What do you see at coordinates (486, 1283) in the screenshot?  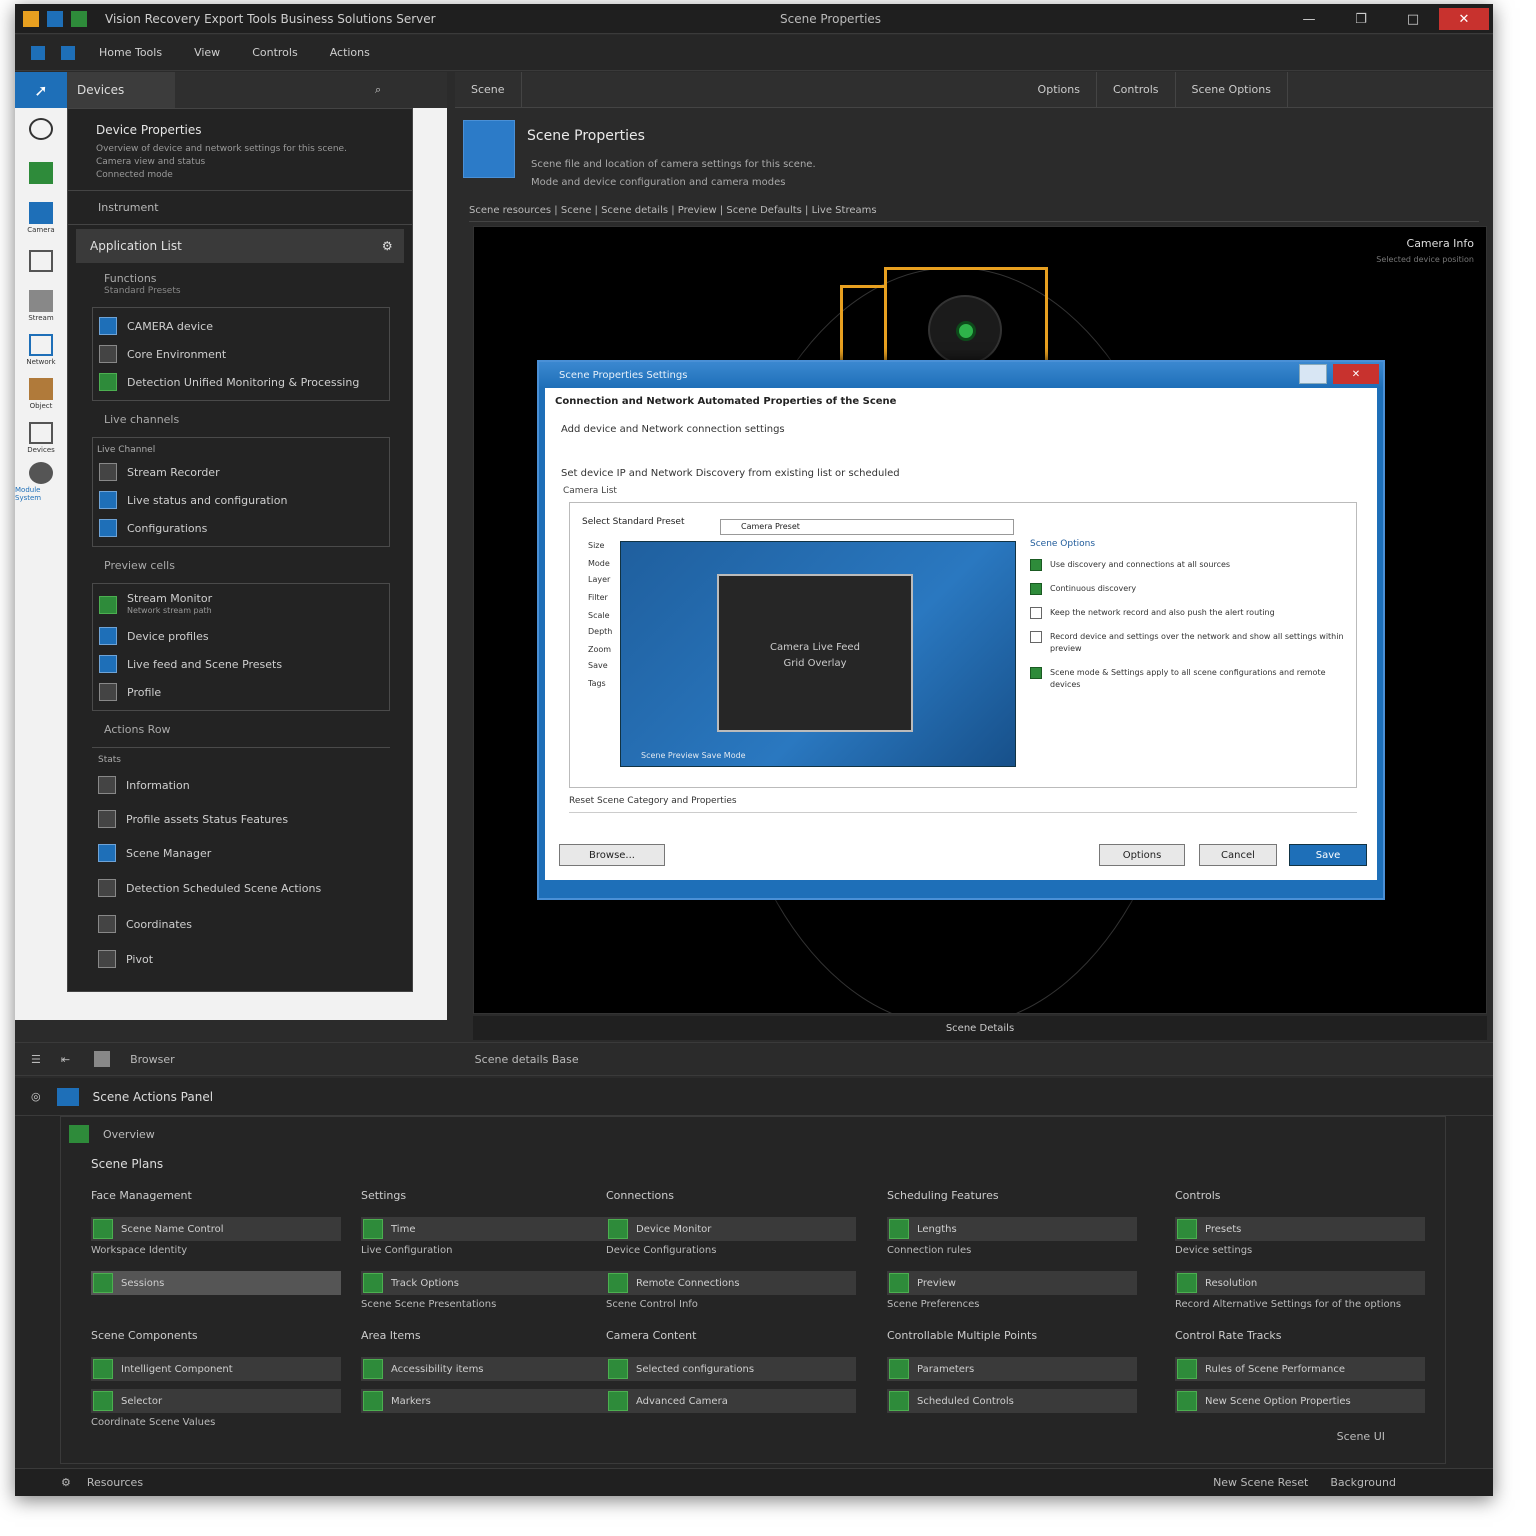 I see `plan-field: Track Options` at bounding box center [486, 1283].